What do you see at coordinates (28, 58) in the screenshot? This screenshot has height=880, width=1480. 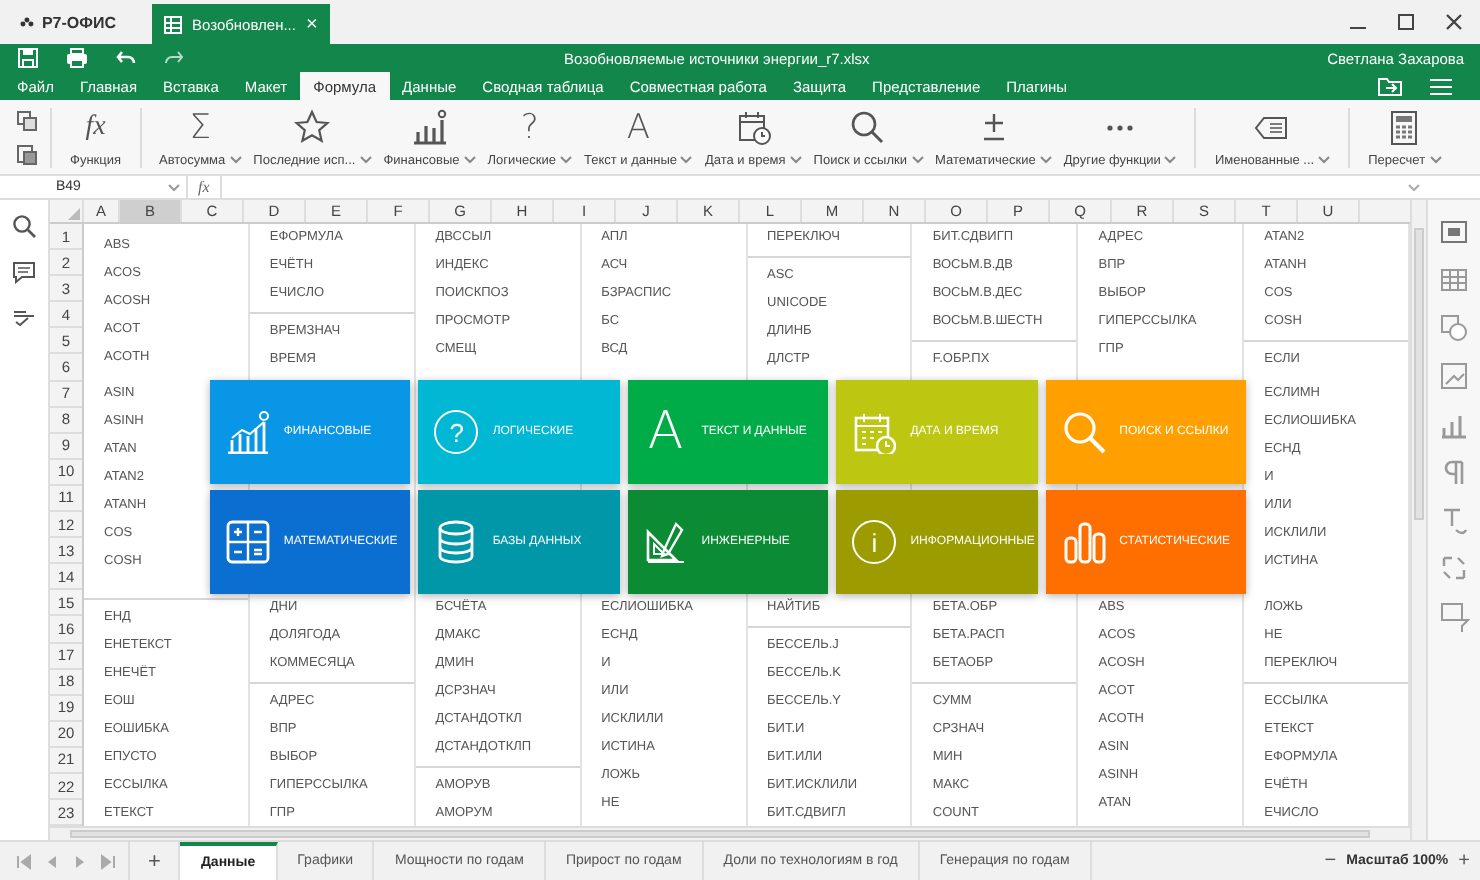 I see `save-icon` at bounding box center [28, 58].